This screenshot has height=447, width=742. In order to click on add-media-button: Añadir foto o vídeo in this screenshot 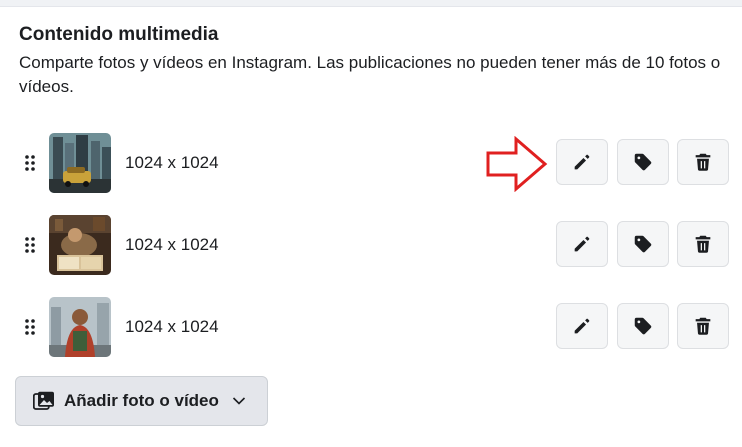, I will do `click(141, 401)`.